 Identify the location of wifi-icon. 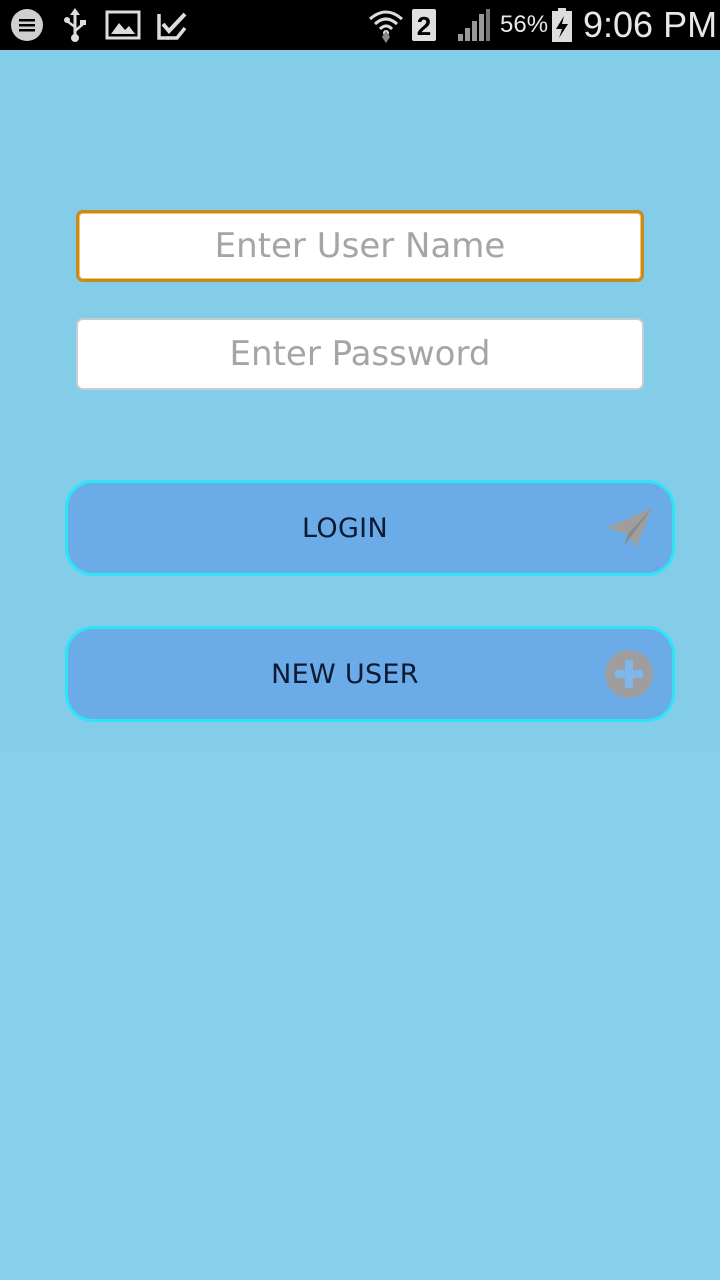
(386, 25).